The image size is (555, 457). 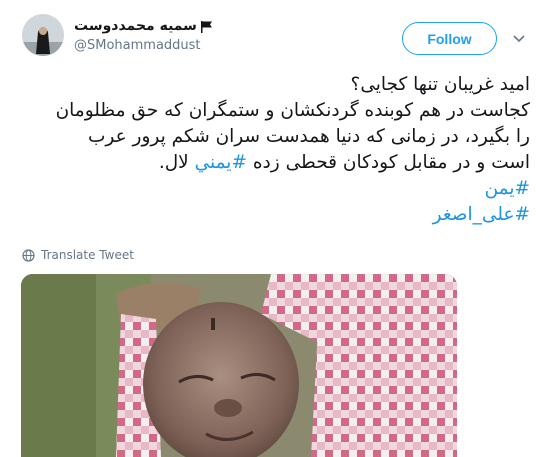 What do you see at coordinates (519, 38) in the screenshot?
I see `caret-down-icon` at bounding box center [519, 38].